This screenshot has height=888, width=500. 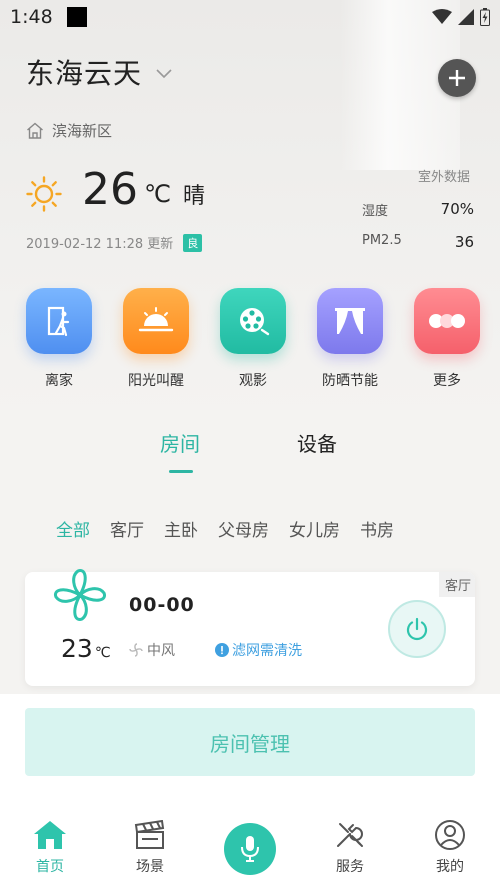 I want to click on scene-more: 更多, so click(x=447, y=339).